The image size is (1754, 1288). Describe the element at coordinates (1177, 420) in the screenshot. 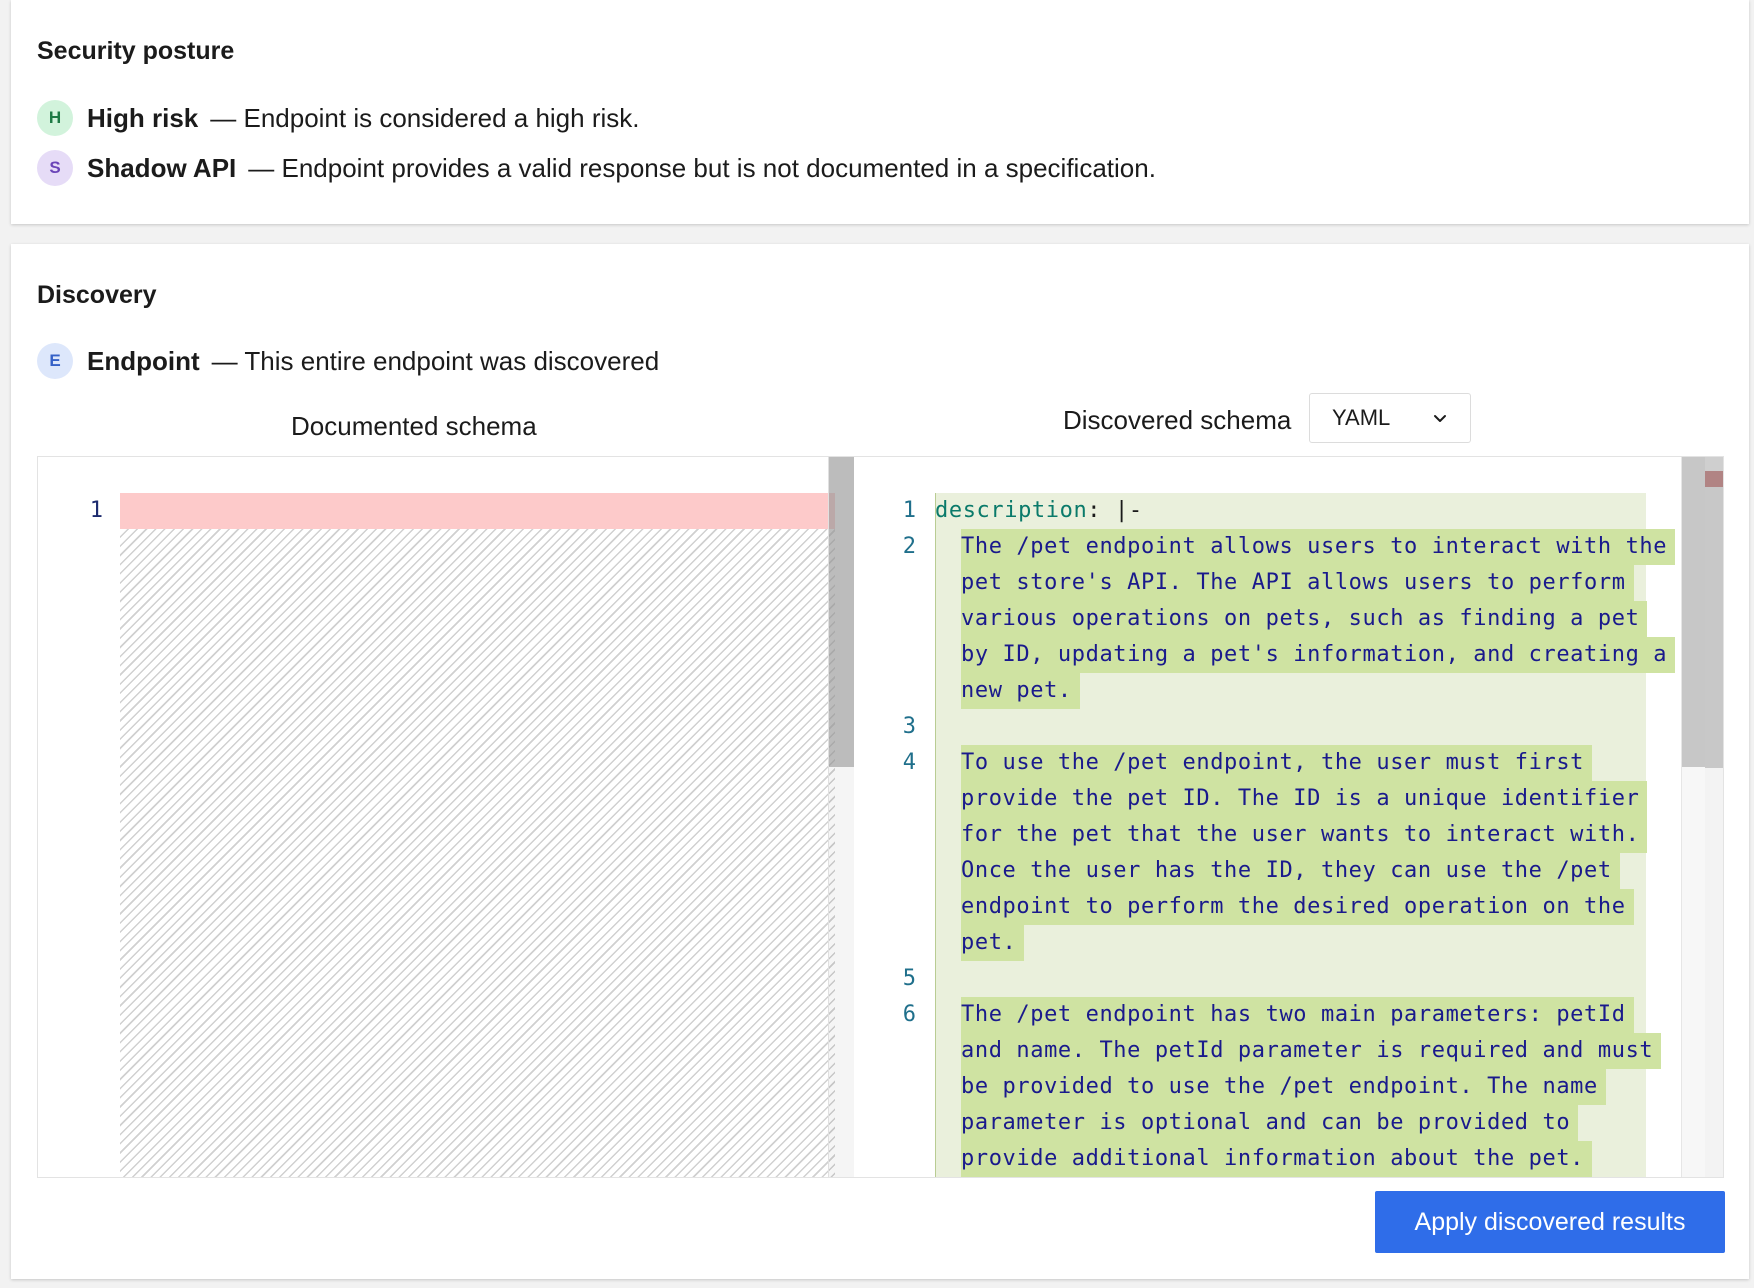

I see `discovered-schema-heading: Discovered schema` at that location.